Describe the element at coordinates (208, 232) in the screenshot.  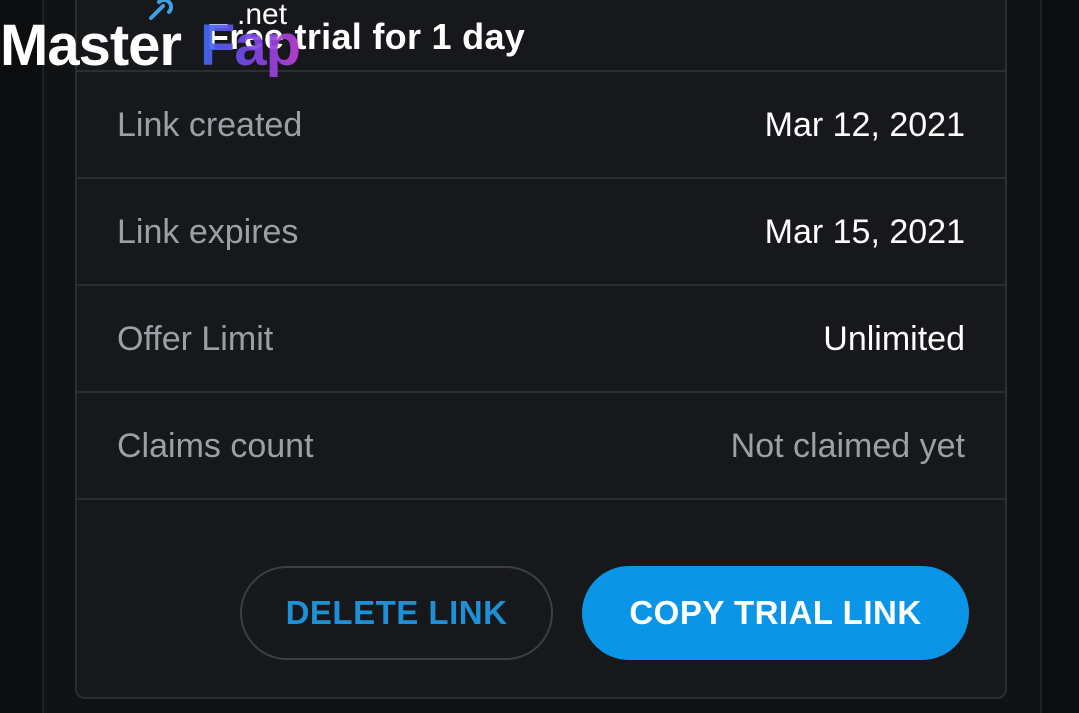
I see `detail-label: Link expires` at that location.